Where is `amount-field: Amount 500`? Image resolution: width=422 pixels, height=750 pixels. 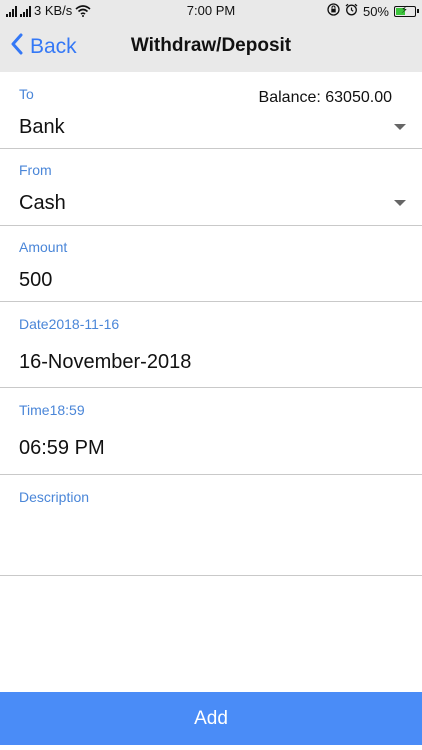
amount-field: Amount 500 is located at coordinates (211, 264).